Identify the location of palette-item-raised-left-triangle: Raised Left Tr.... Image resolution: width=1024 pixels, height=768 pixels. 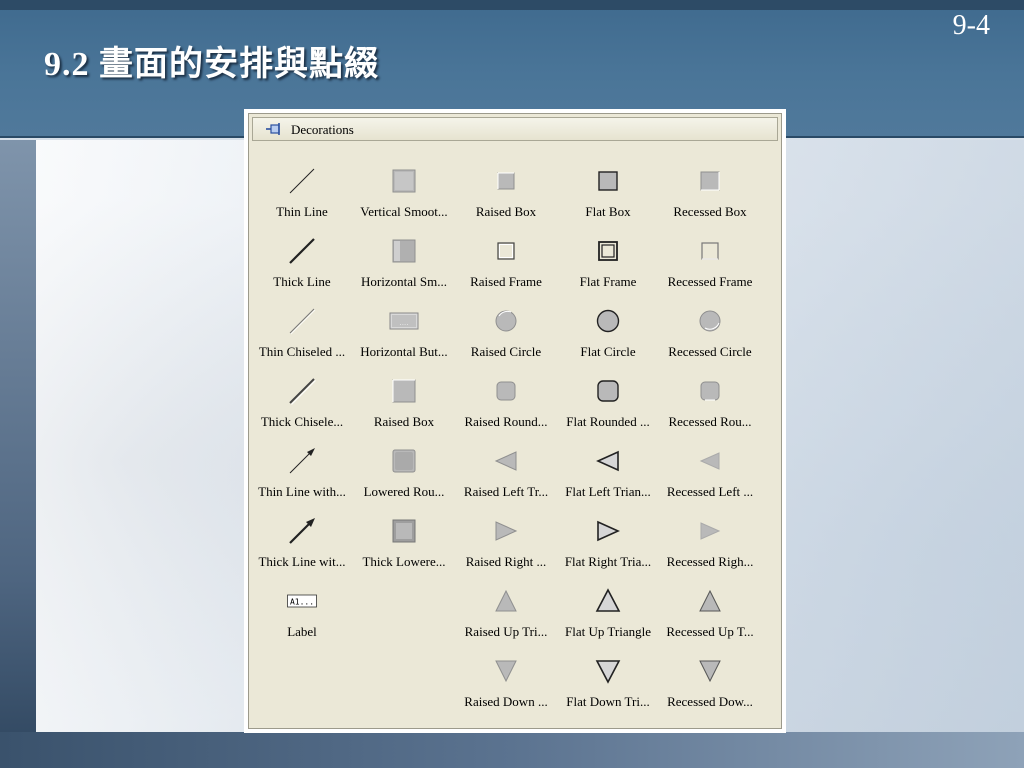
(506, 477).